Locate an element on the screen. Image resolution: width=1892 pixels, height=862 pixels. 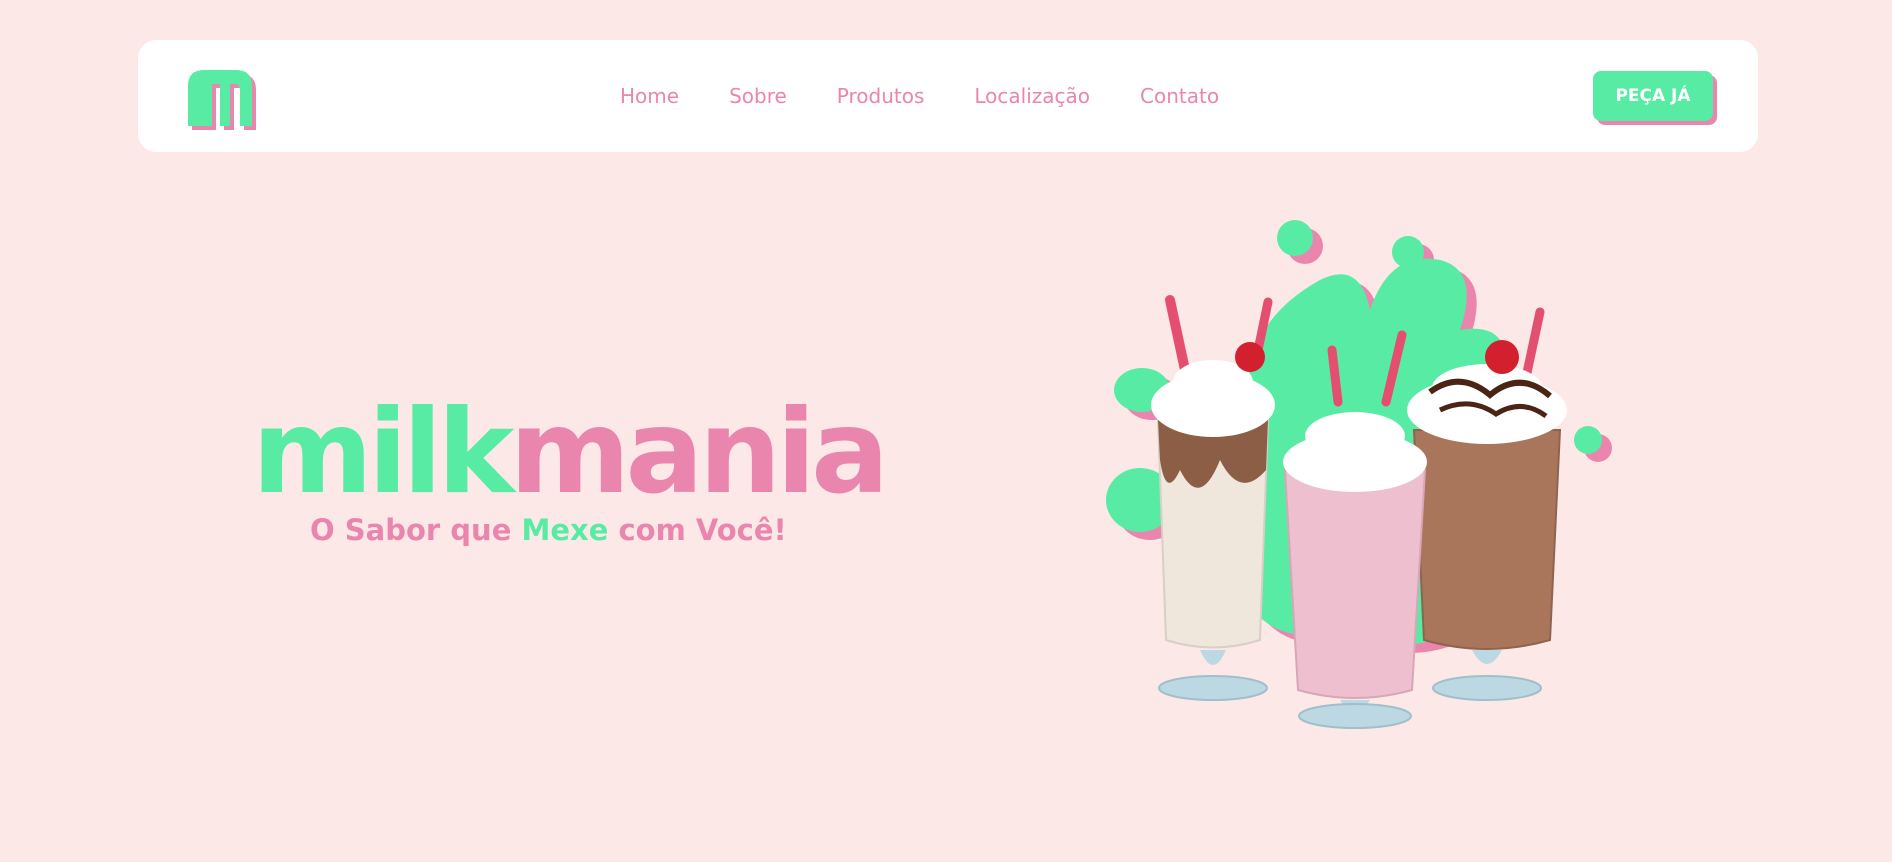
hero-section: milkmania O Sabor que Mexe com Você! is located at coordinates (570, 471).